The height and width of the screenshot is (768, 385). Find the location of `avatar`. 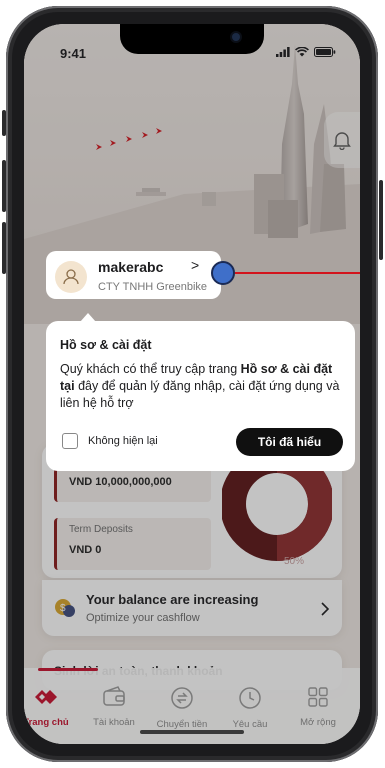

avatar is located at coordinates (71, 277).